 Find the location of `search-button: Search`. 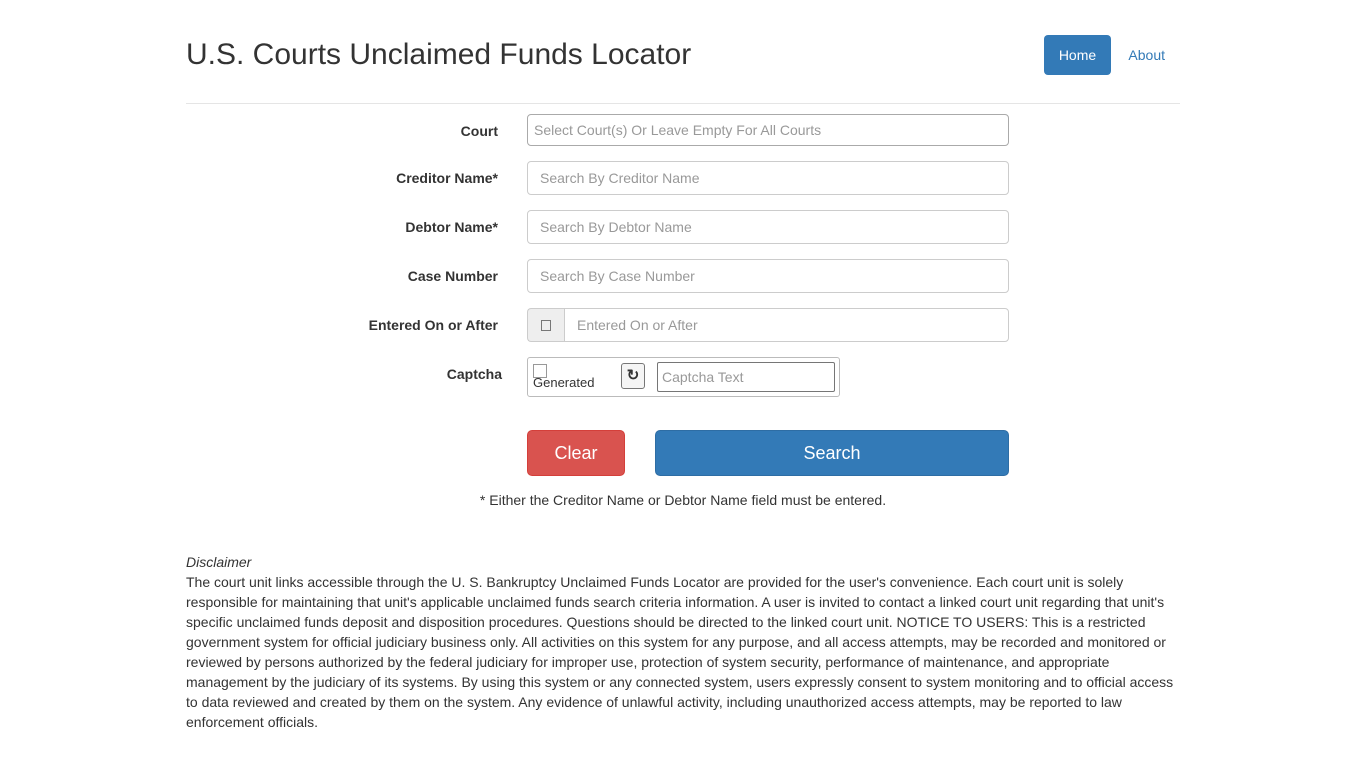

search-button: Search is located at coordinates (832, 453).